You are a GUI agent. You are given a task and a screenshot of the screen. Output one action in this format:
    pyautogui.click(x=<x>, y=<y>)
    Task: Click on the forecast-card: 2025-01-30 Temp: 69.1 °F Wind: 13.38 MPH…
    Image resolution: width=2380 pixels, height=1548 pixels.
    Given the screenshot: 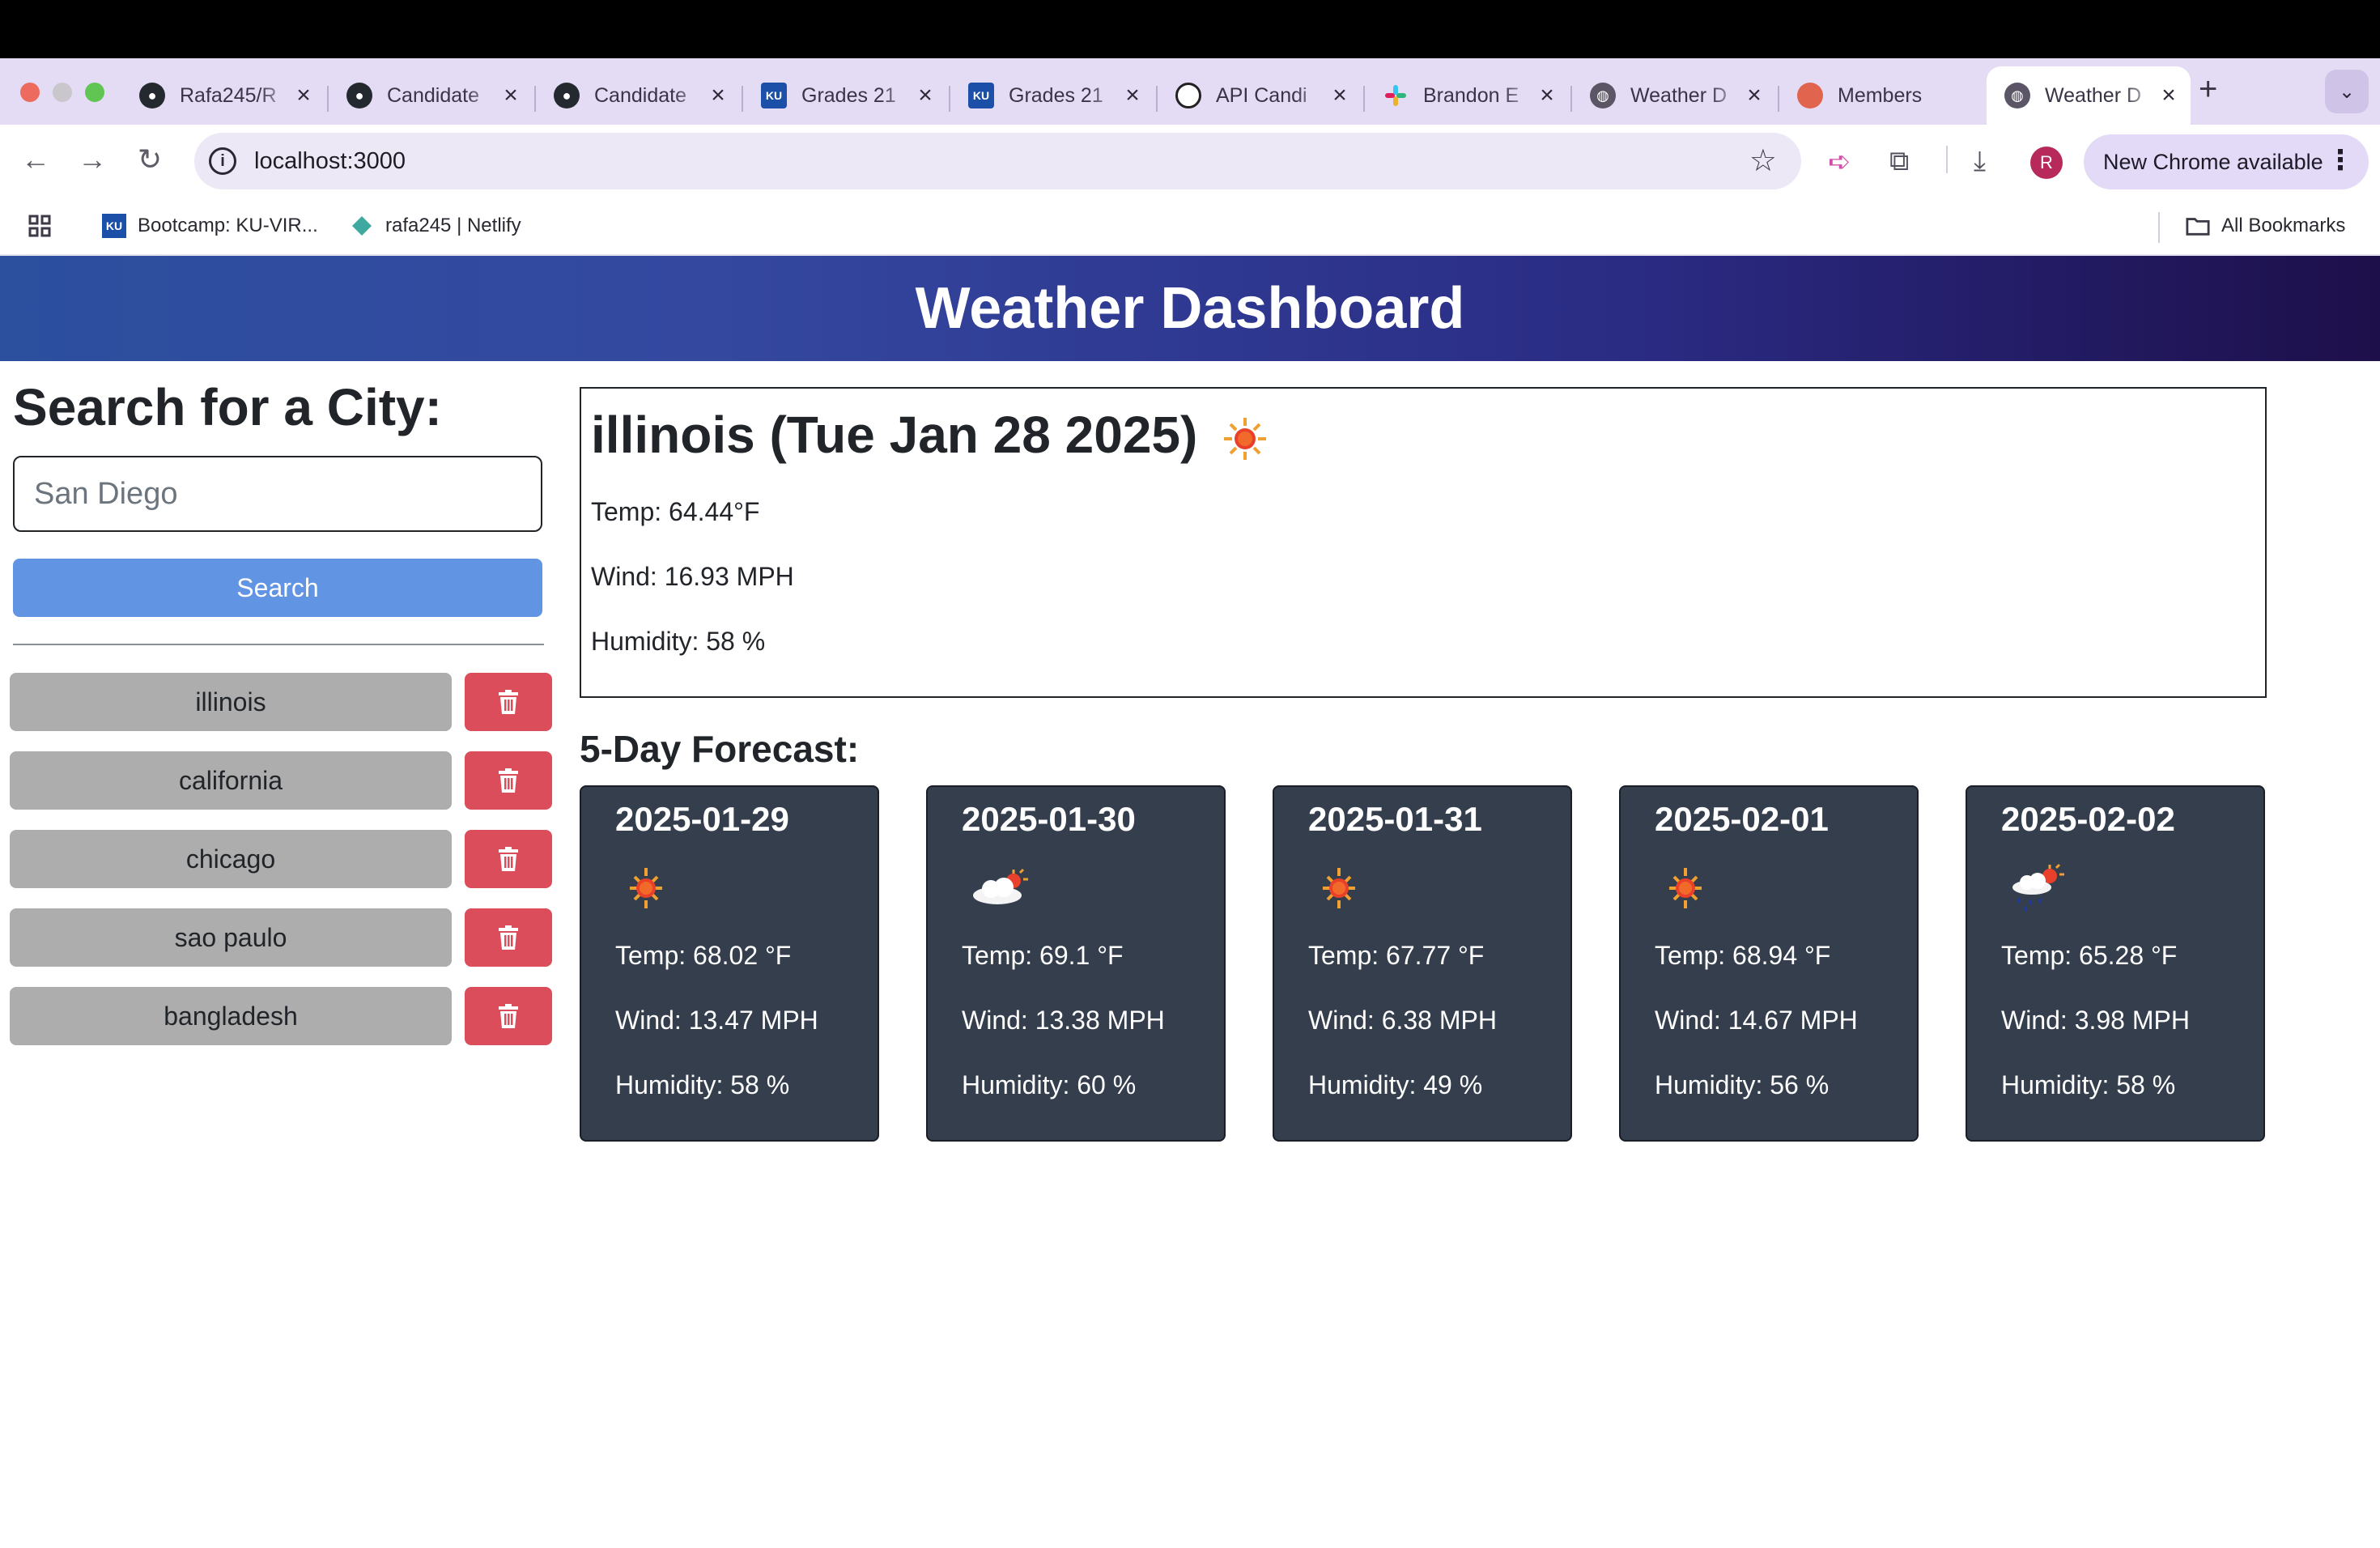 What is the action you would take?
    pyautogui.click(x=1076, y=963)
    